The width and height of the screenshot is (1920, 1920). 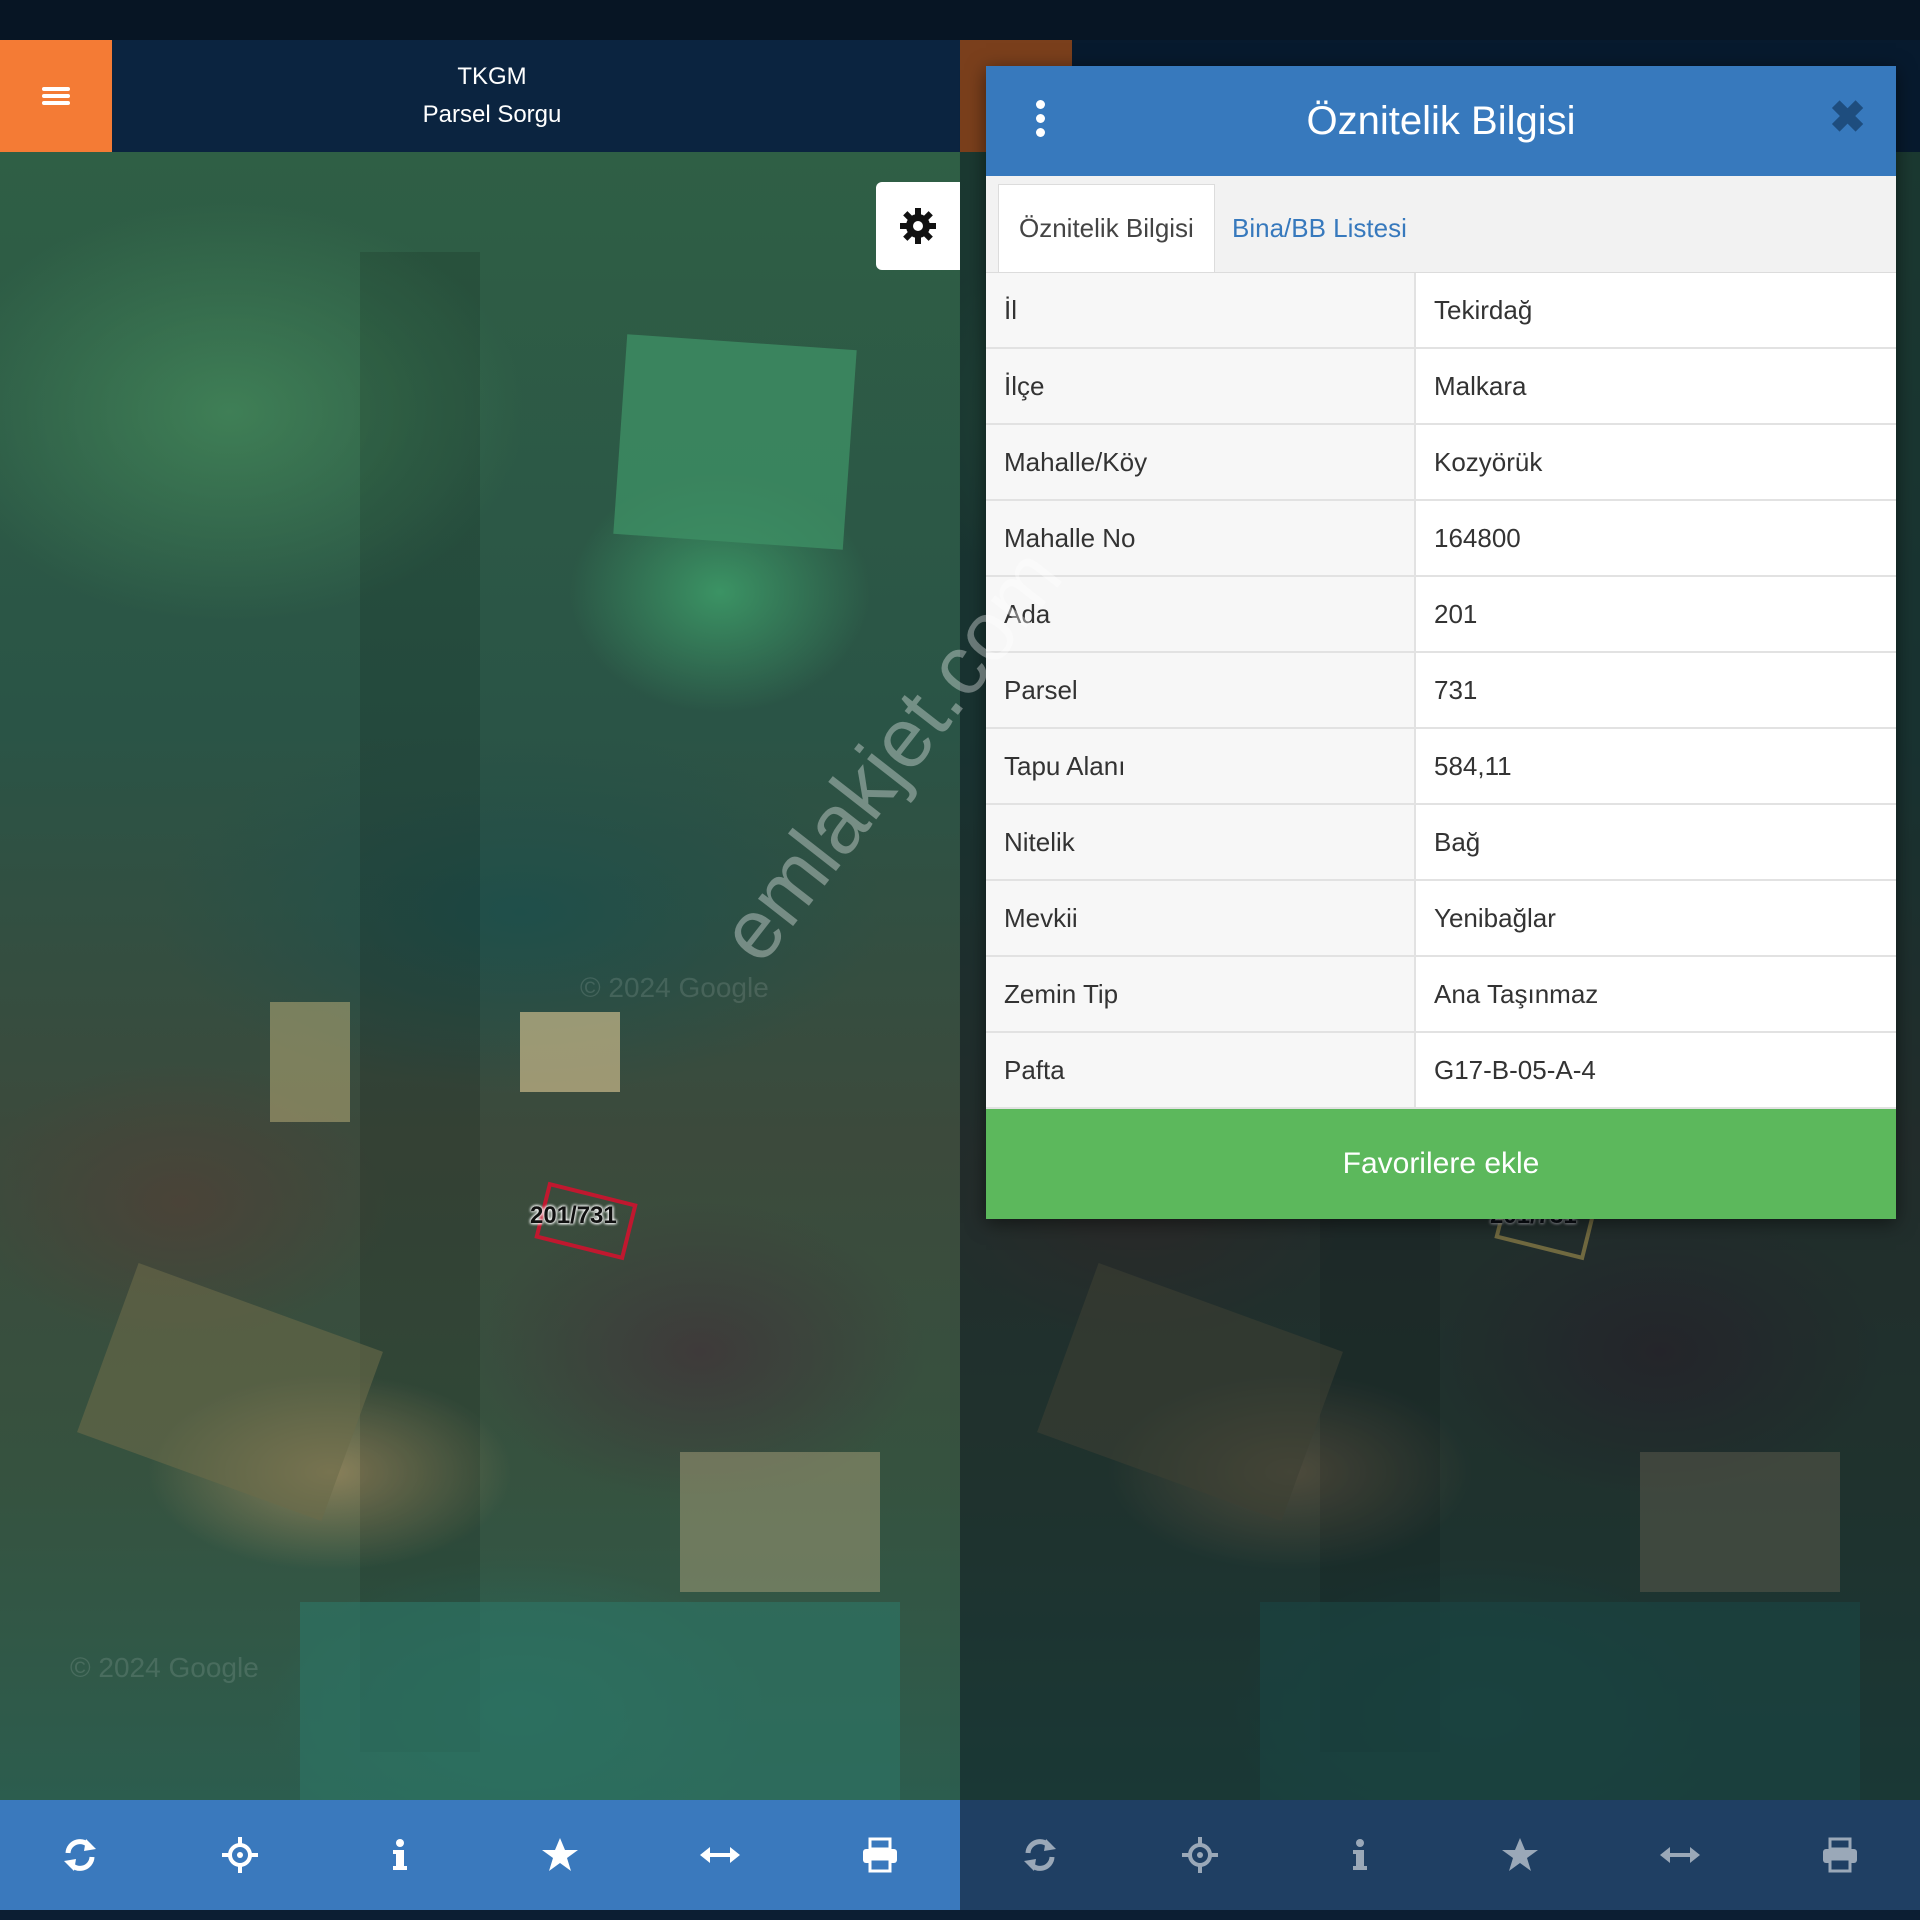 What do you see at coordinates (1655, 842) in the screenshot?
I see `attribute-value: Bağ` at bounding box center [1655, 842].